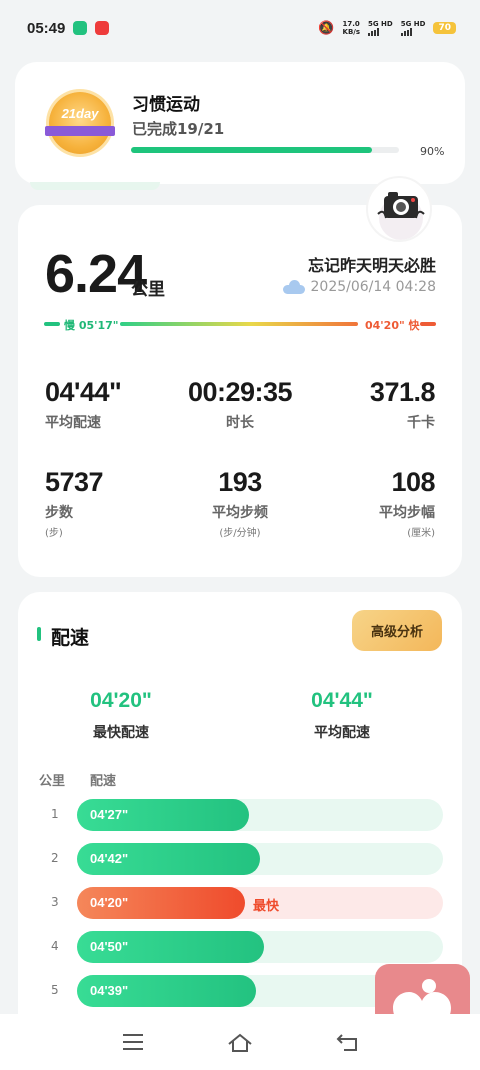  Describe the element at coordinates (240, 859) in the screenshot. I see `split-row: 2 04'42"` at that location.